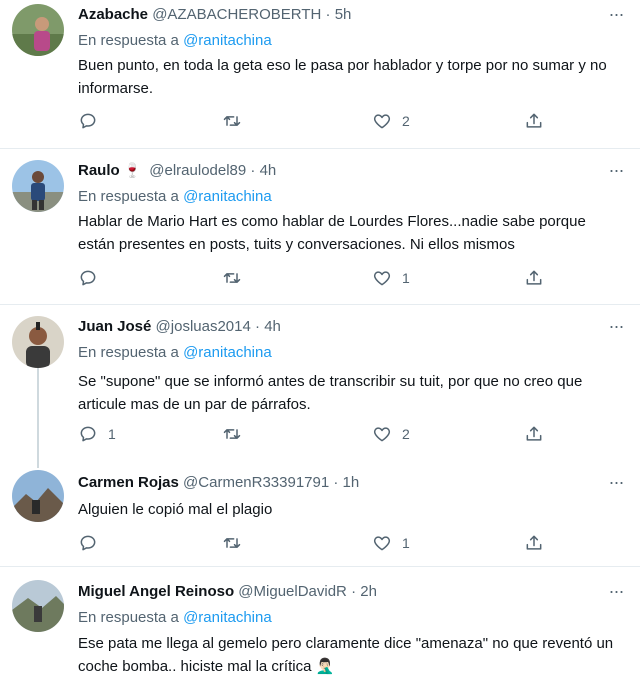 The image size is (640, 685). Describe the element at coordinates (112, 434) in the screenshot. I see `reply-count: 1` at that location.